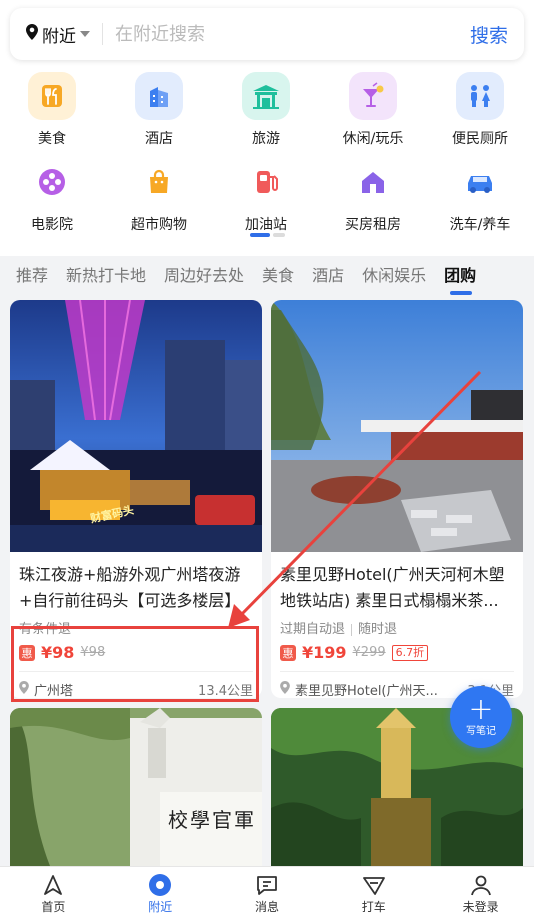 The image size is (534, 920). Describe the element at coordinates (481, 709) in the screenshot. I see `plus-icon: +` at that location.